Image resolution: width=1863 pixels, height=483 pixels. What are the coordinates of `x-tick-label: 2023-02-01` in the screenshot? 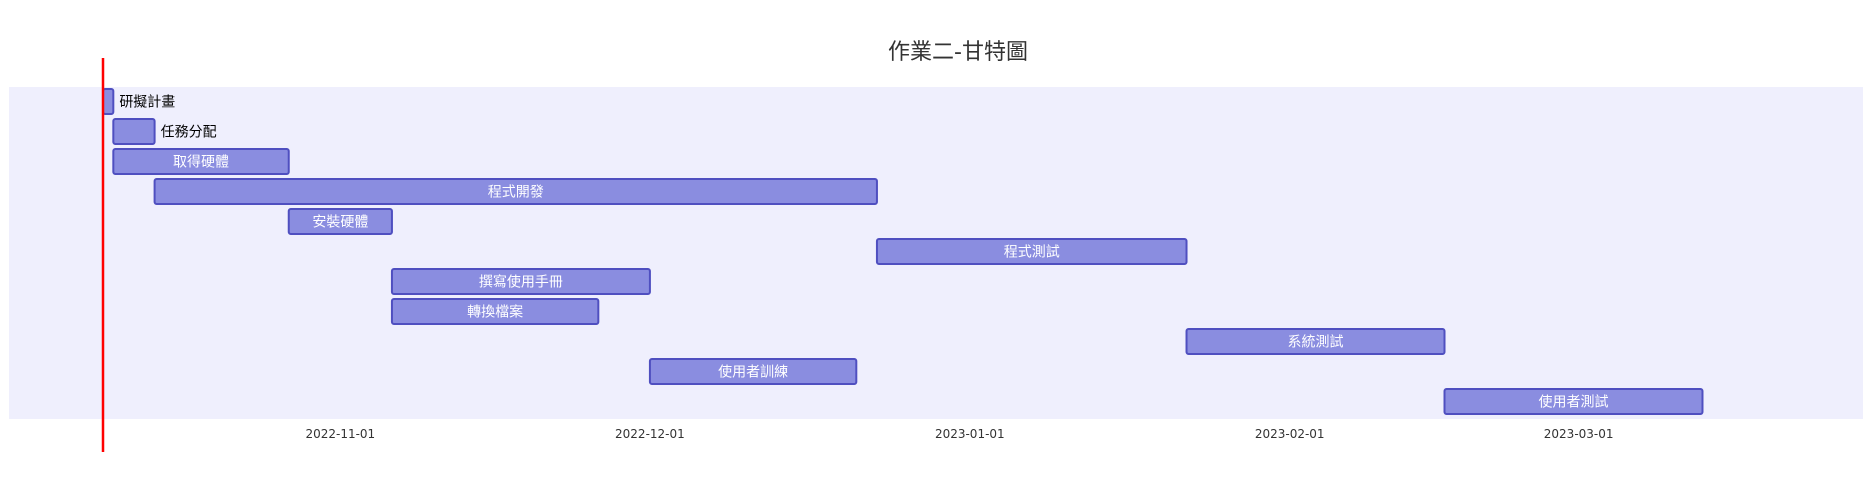 It's located at (1290, 434).